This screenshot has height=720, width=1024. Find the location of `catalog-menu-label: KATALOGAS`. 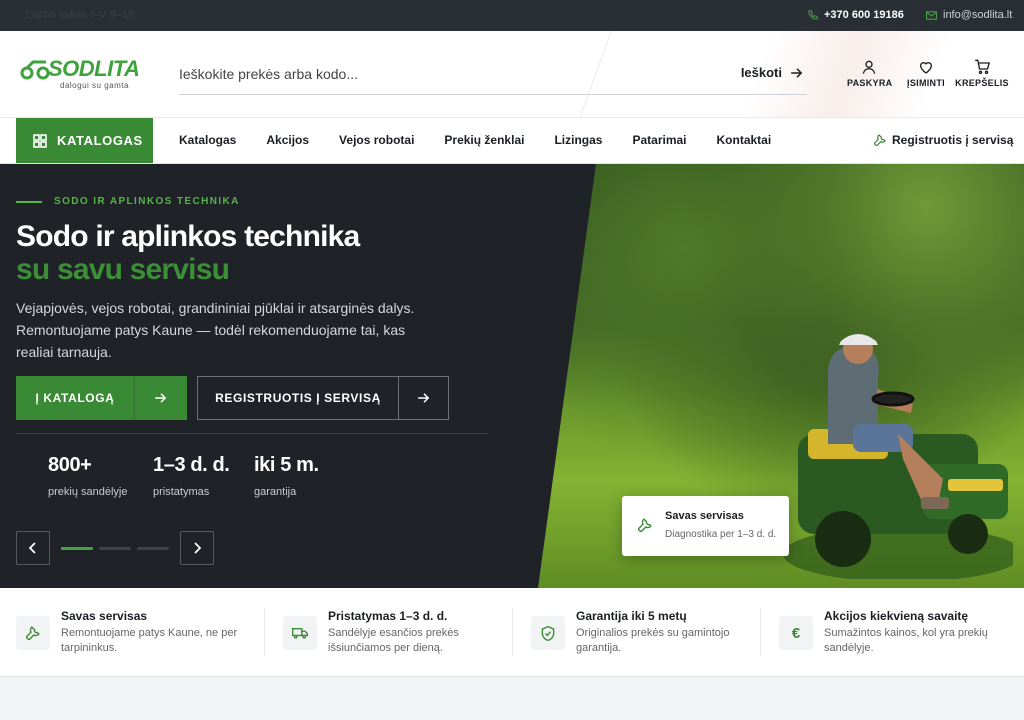

catalog-menu-label: KATALOGAS is located at coordinates (100, 140).